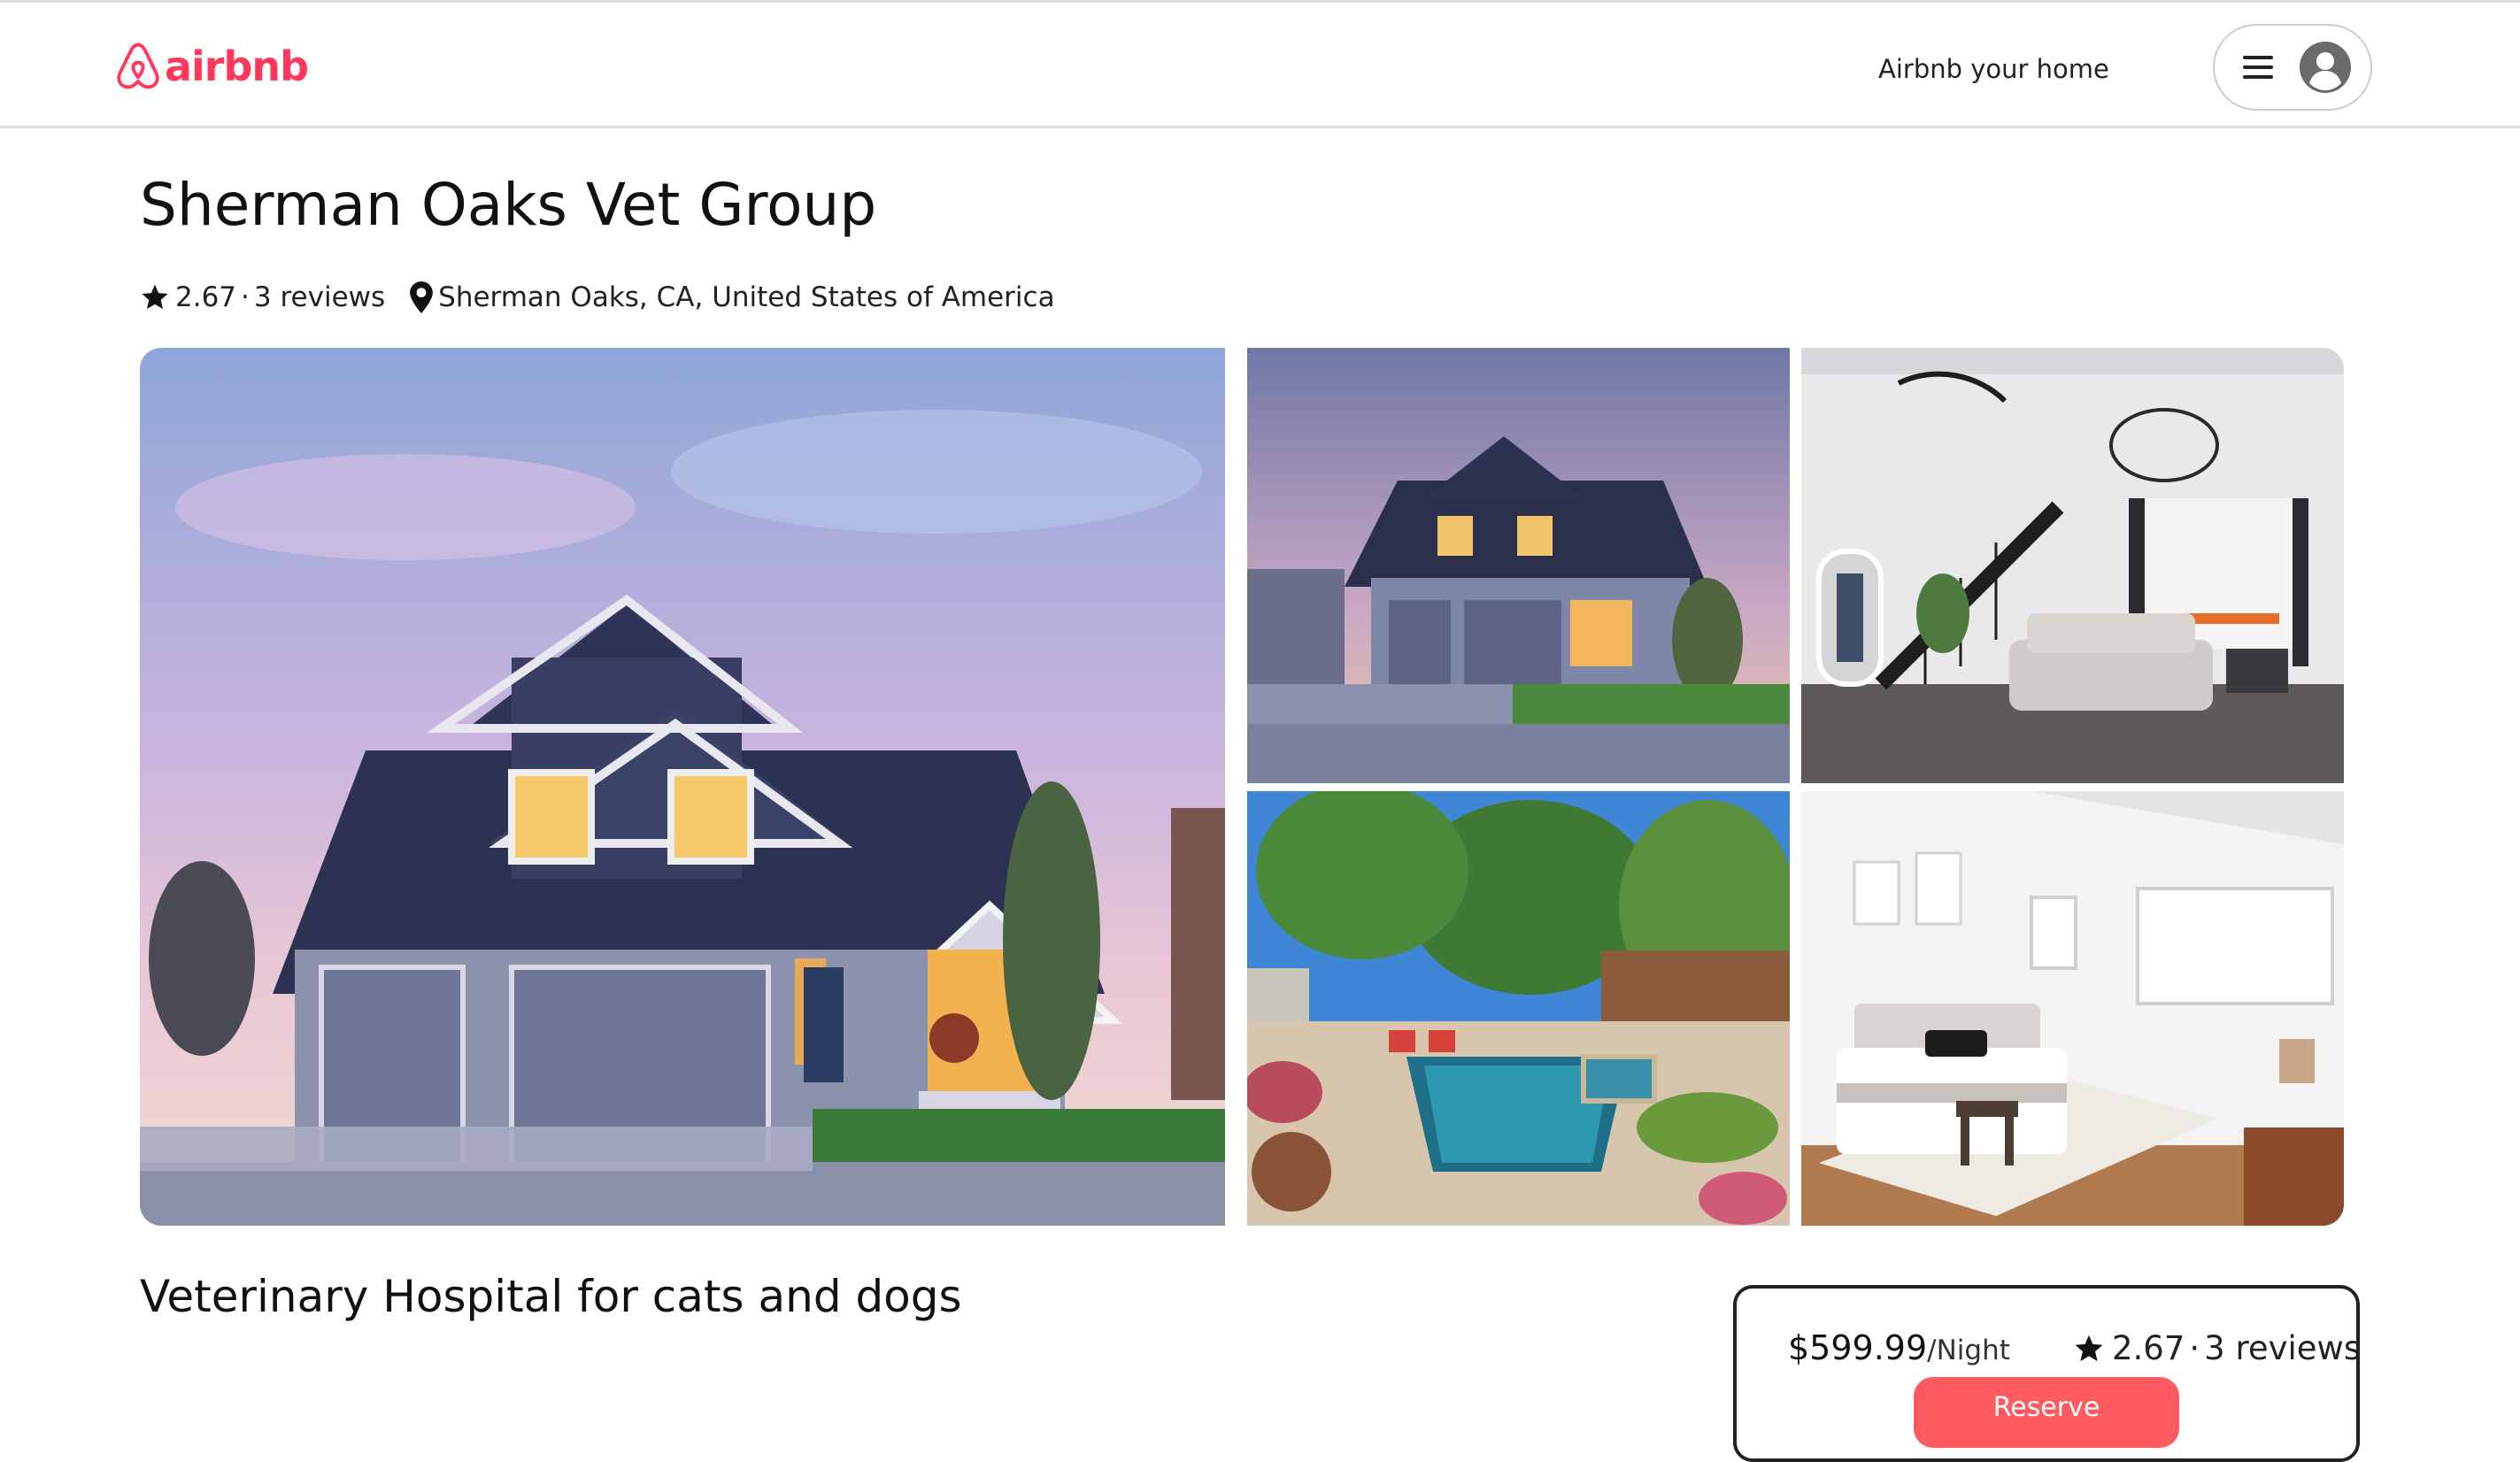 The width and height of the screenshot is (2520, 1462). I want to click on booking-card: $599.99 /Night 2.67 · 3 reviews Reserve, so click(2047, 1373).